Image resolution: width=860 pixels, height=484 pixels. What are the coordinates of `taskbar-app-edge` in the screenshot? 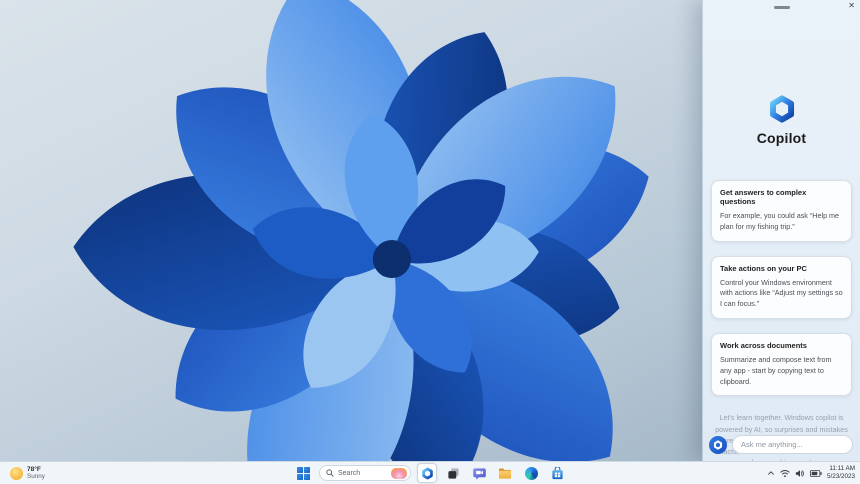 It's located at (531, 473).